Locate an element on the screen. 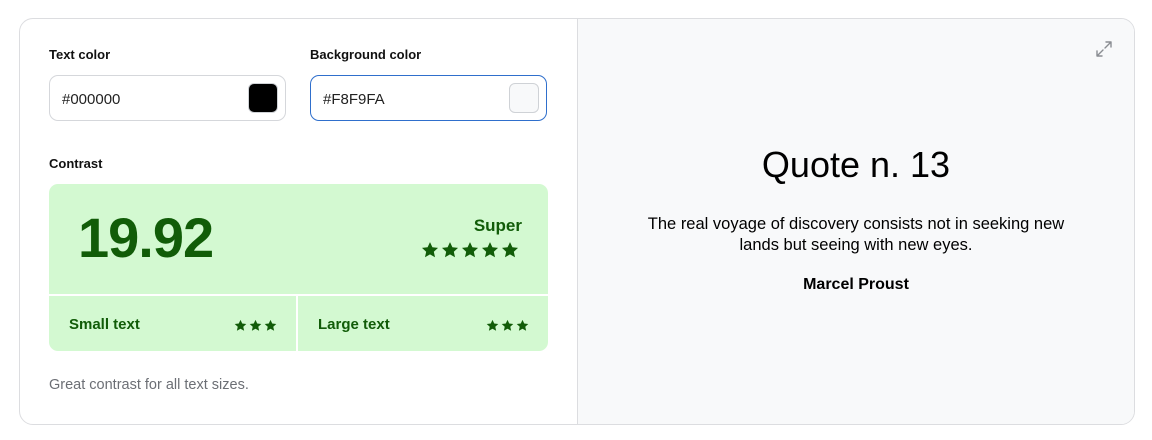 The image size is (1152, 440). background-color-label: Background color is located at coordinates (366, 54).